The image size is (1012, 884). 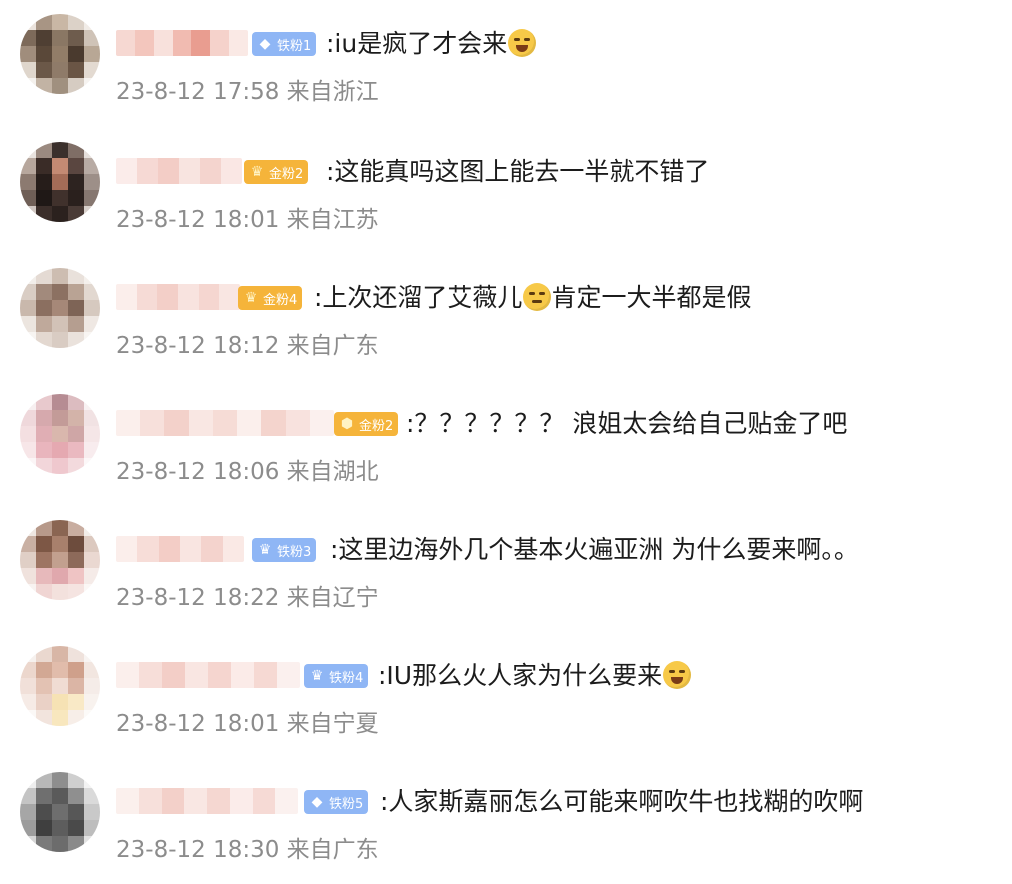 I want to click on comment-meta: 23-8-12 18:06 来自湖北, so click(x=247, y=469).